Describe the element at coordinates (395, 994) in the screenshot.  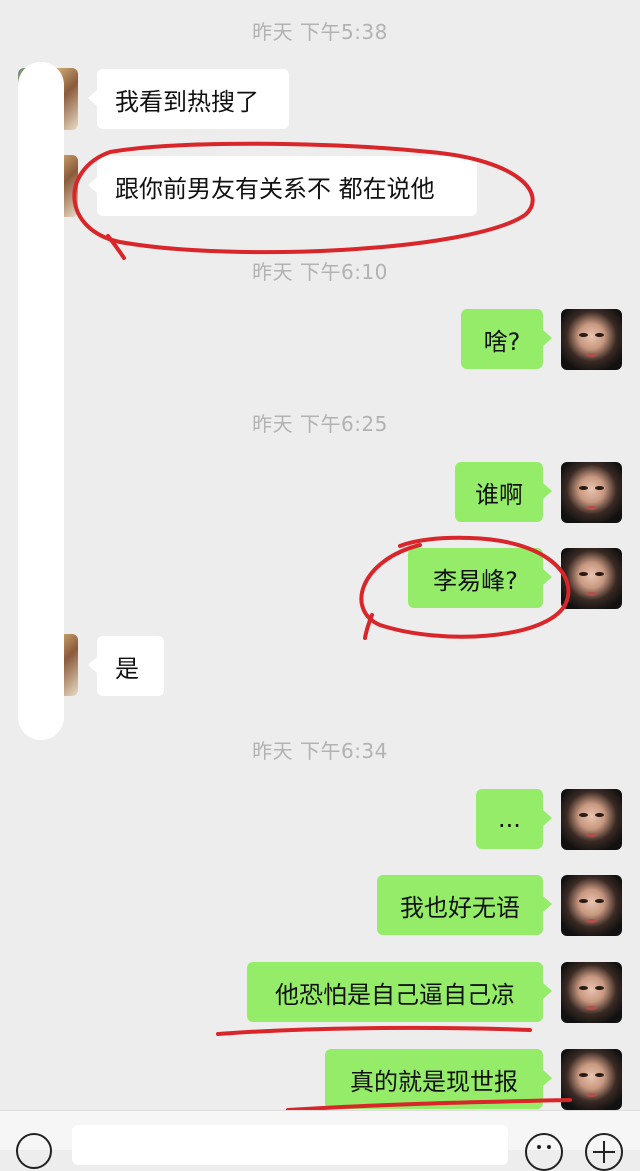
I see `message-text: 他恐怕是自己逼自己凉` at that location.